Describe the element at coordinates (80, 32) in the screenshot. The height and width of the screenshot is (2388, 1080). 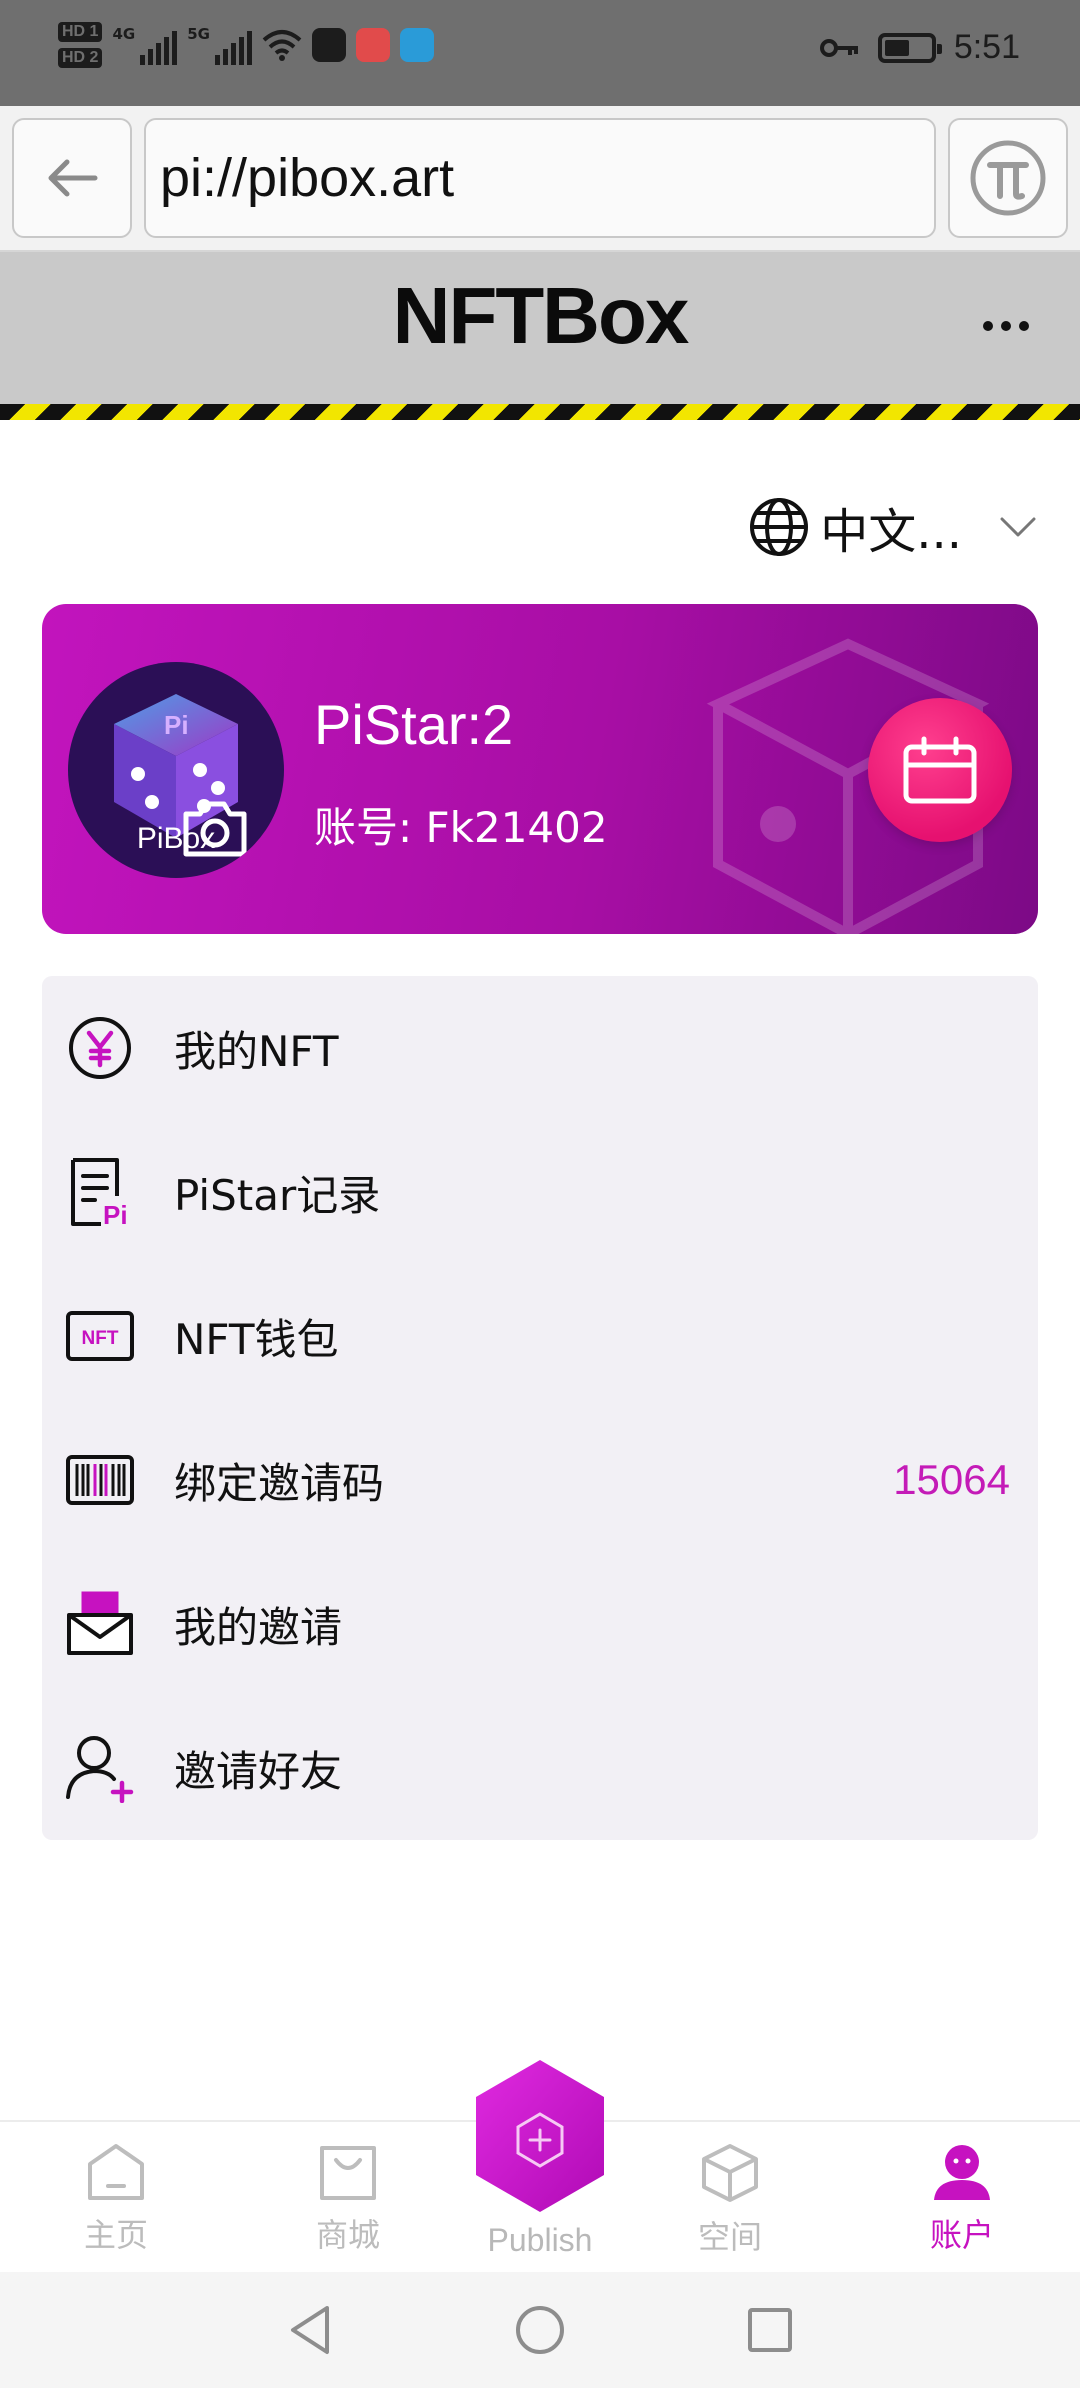
I see `hd1-badge: HD 1` at that location.